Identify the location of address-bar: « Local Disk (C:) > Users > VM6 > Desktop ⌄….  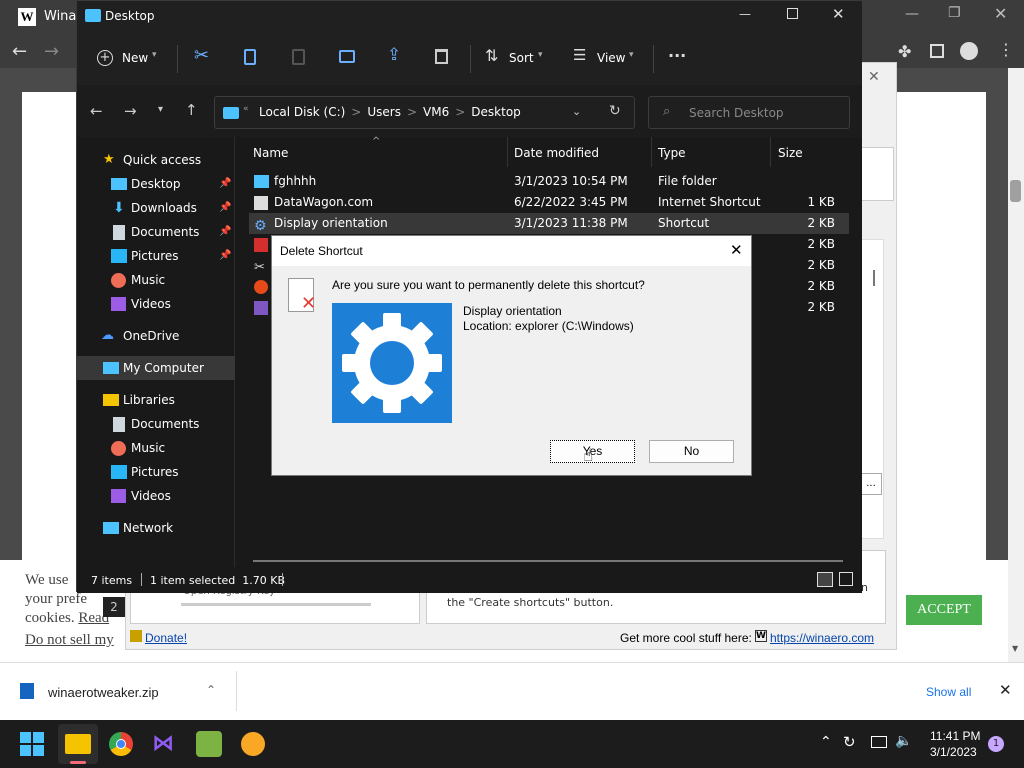
(424, 112).